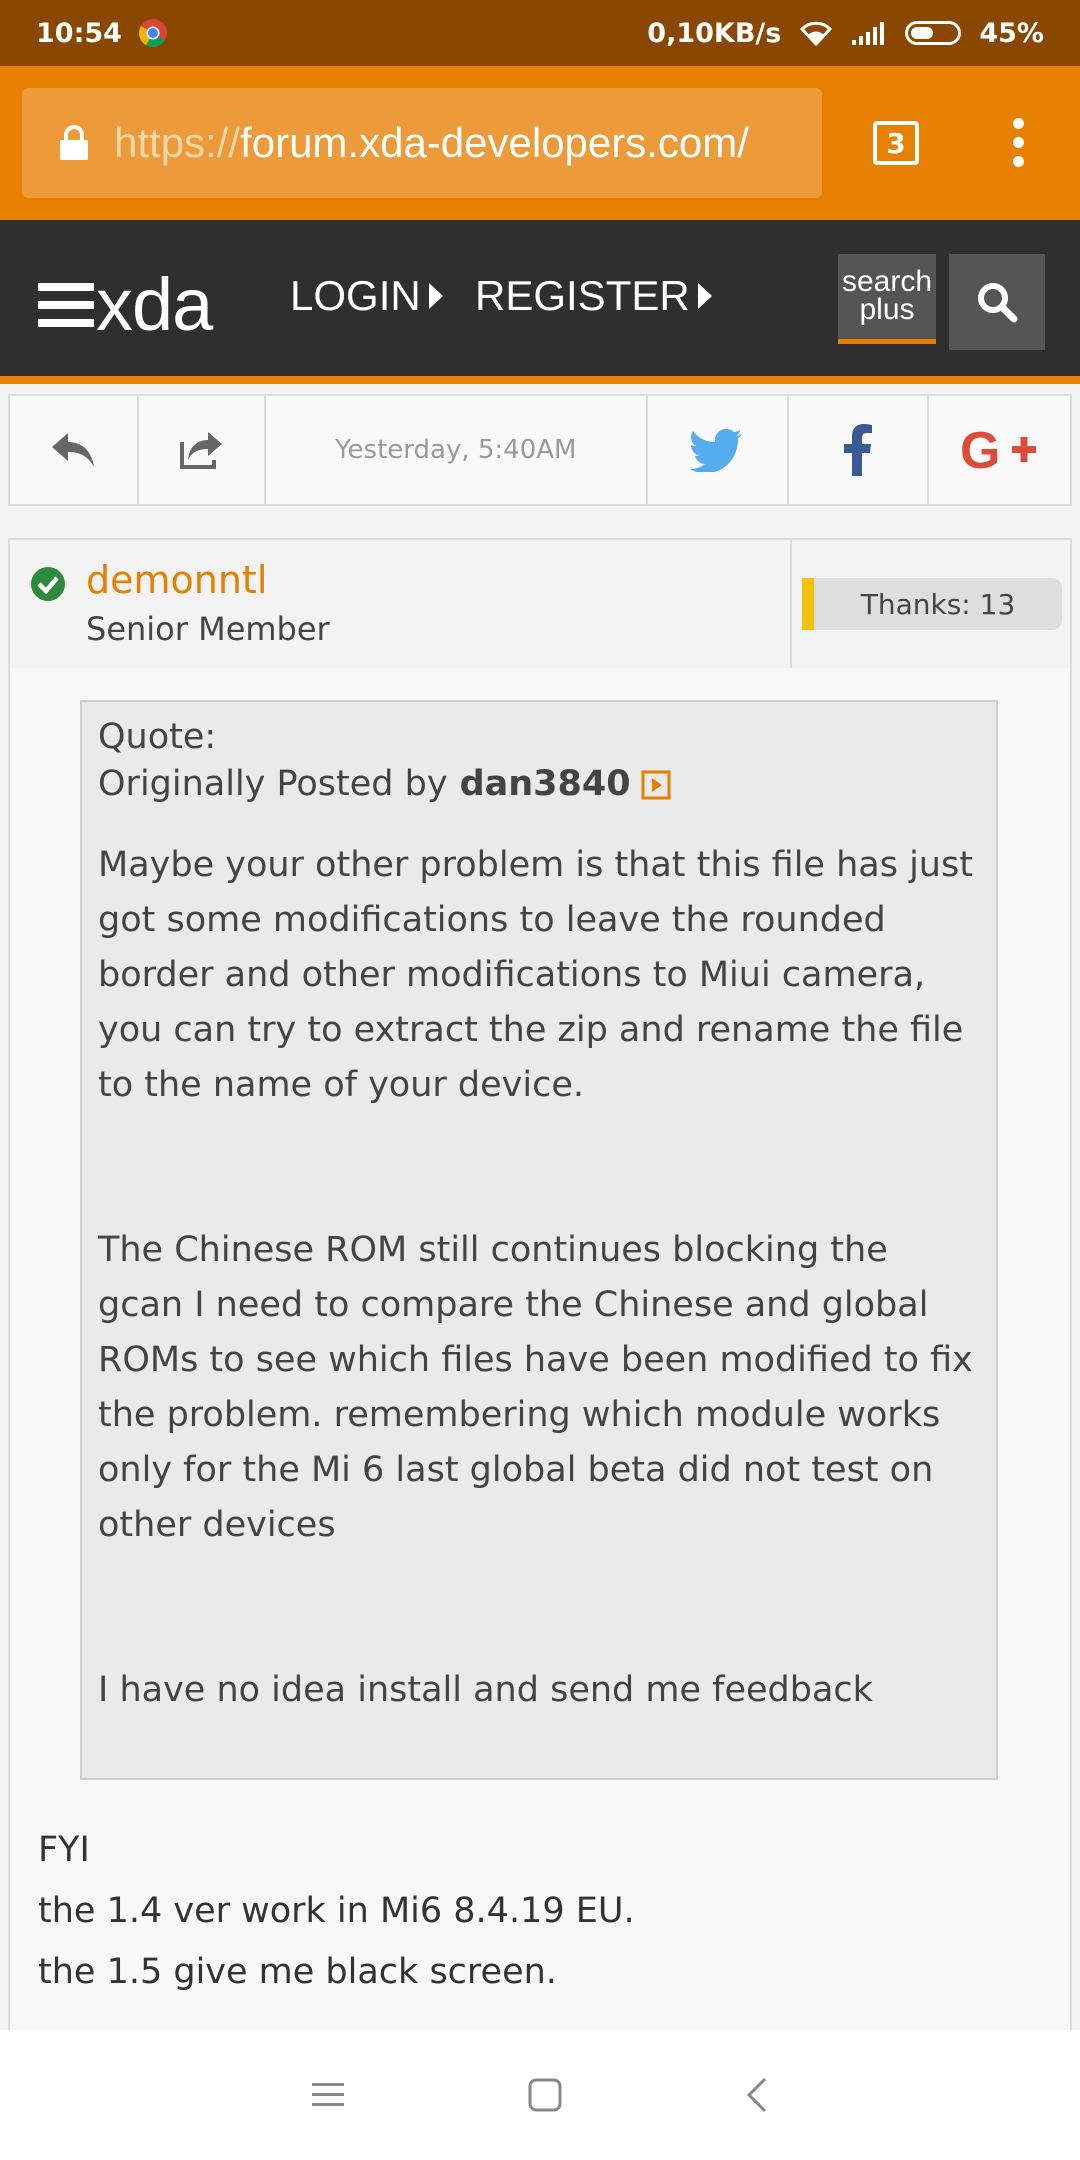 This screenshot has height=2160, width=1080. Describe the element at coordinates (79, 33) in the screenshot. I see `status-time: 10:54` at that location.